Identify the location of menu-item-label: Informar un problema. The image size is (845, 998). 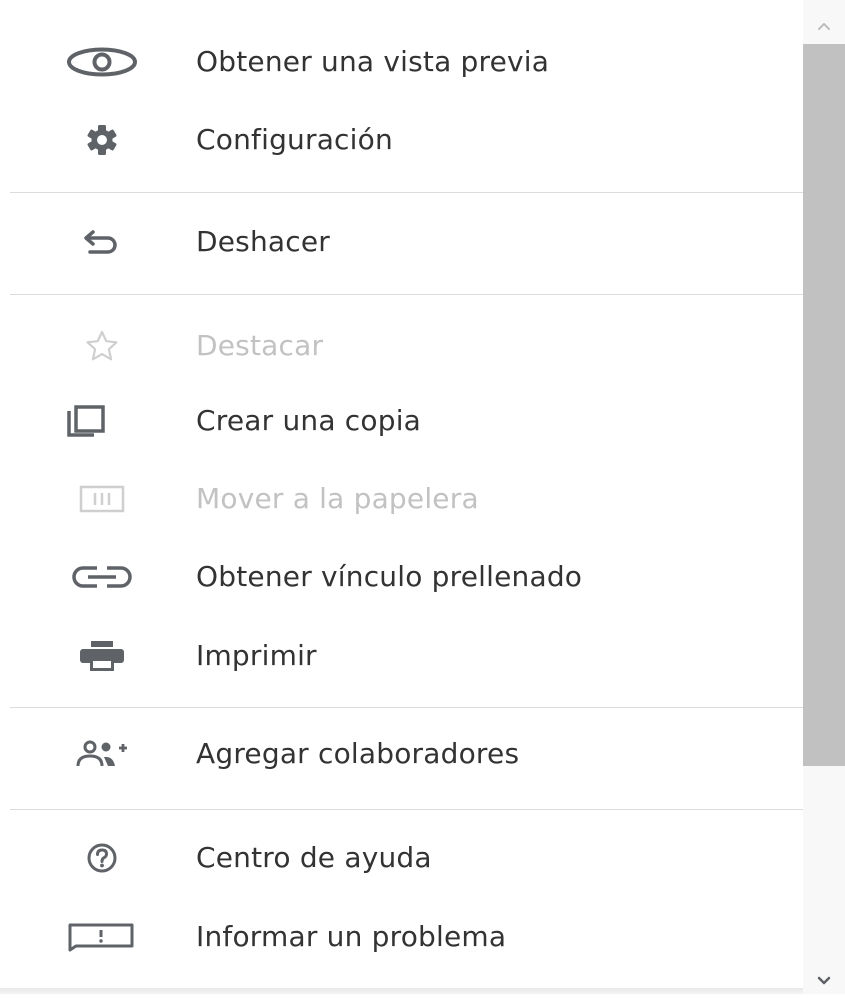
(351, 936).